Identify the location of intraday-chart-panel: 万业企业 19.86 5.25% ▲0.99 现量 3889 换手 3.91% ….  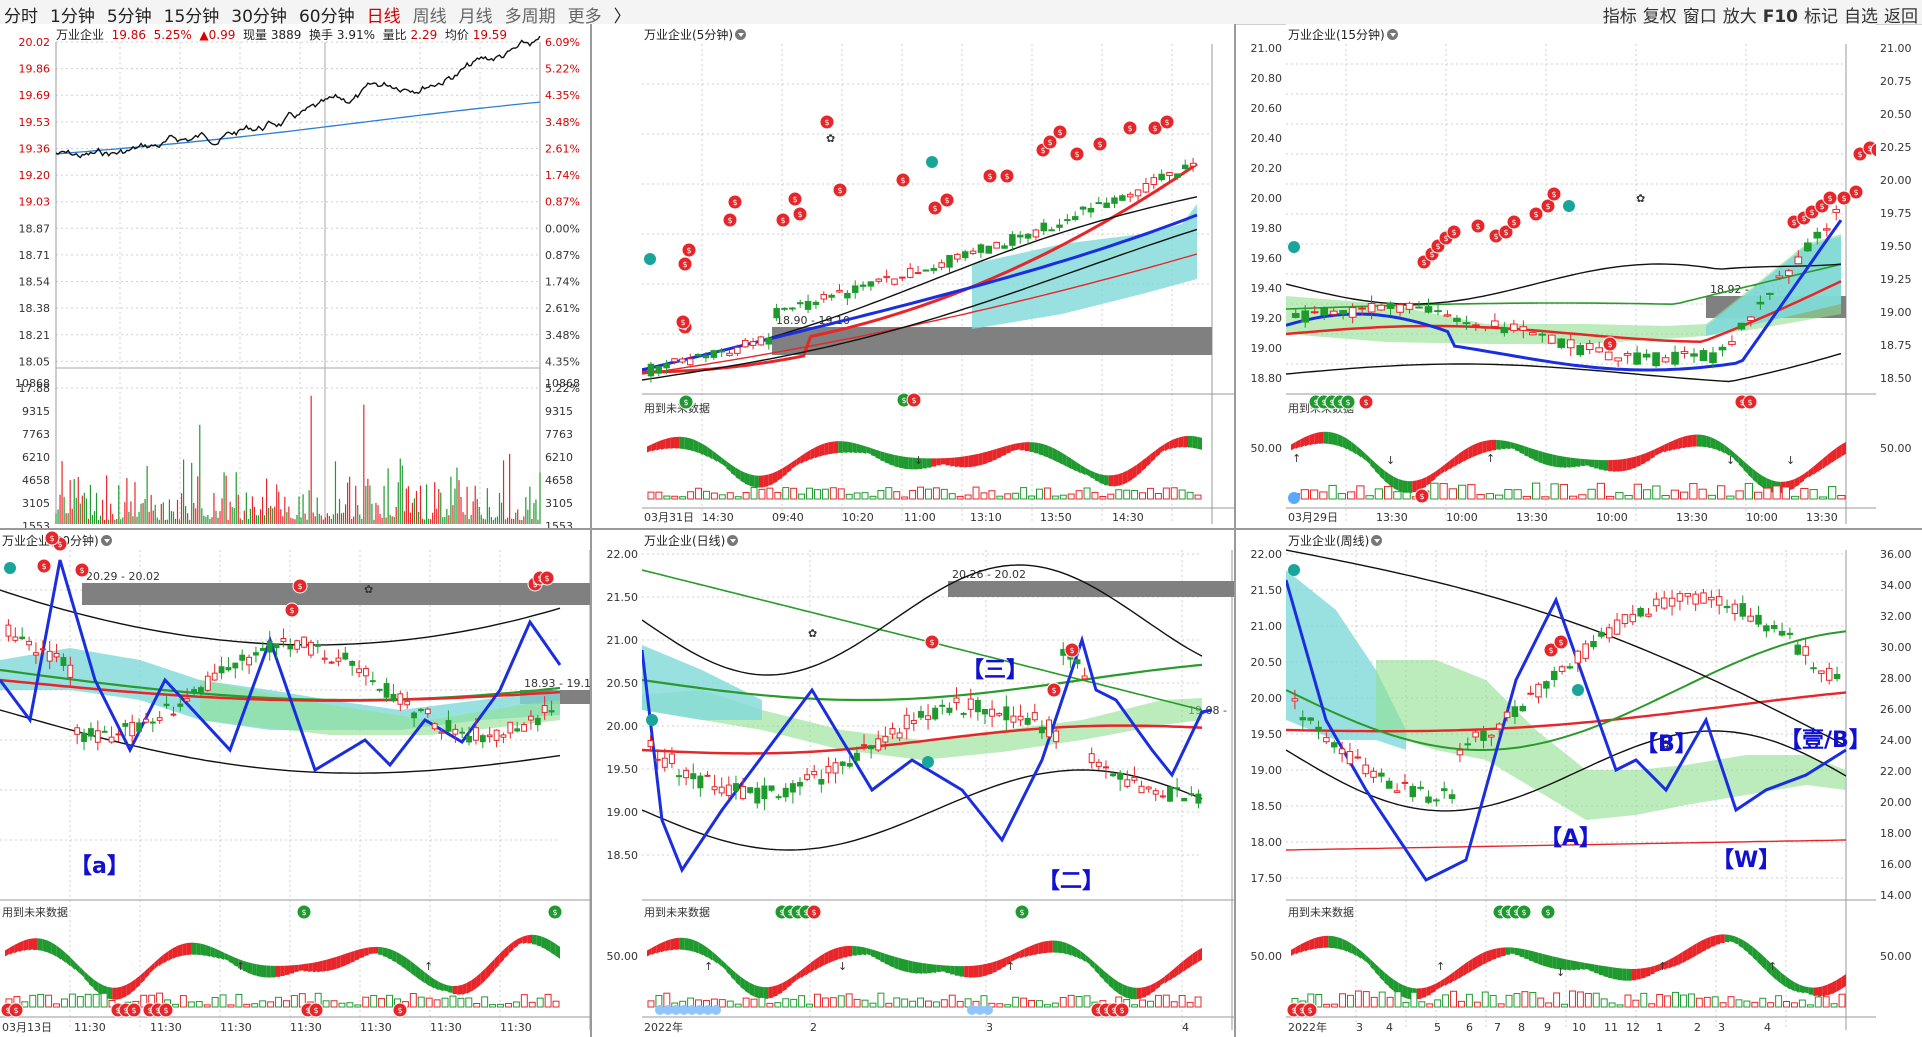
(295, 276).